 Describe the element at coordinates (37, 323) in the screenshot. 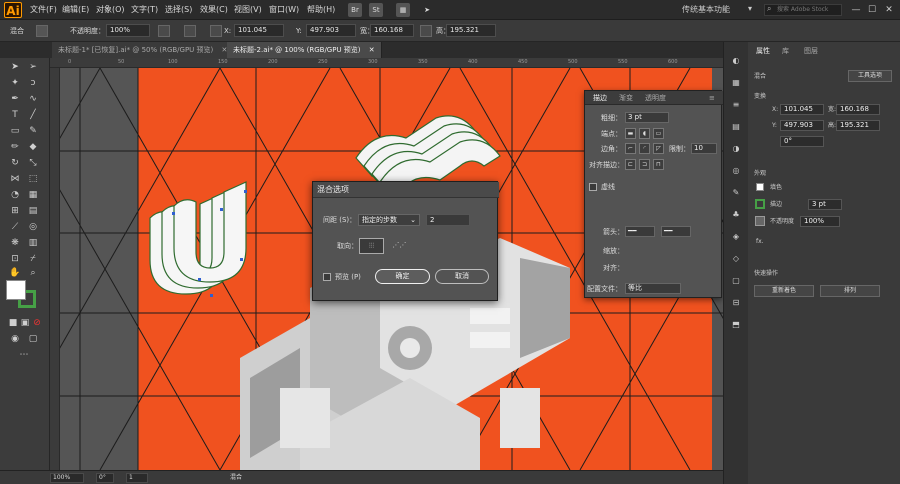

I see `none-mode-icon: ⊘` at that location.